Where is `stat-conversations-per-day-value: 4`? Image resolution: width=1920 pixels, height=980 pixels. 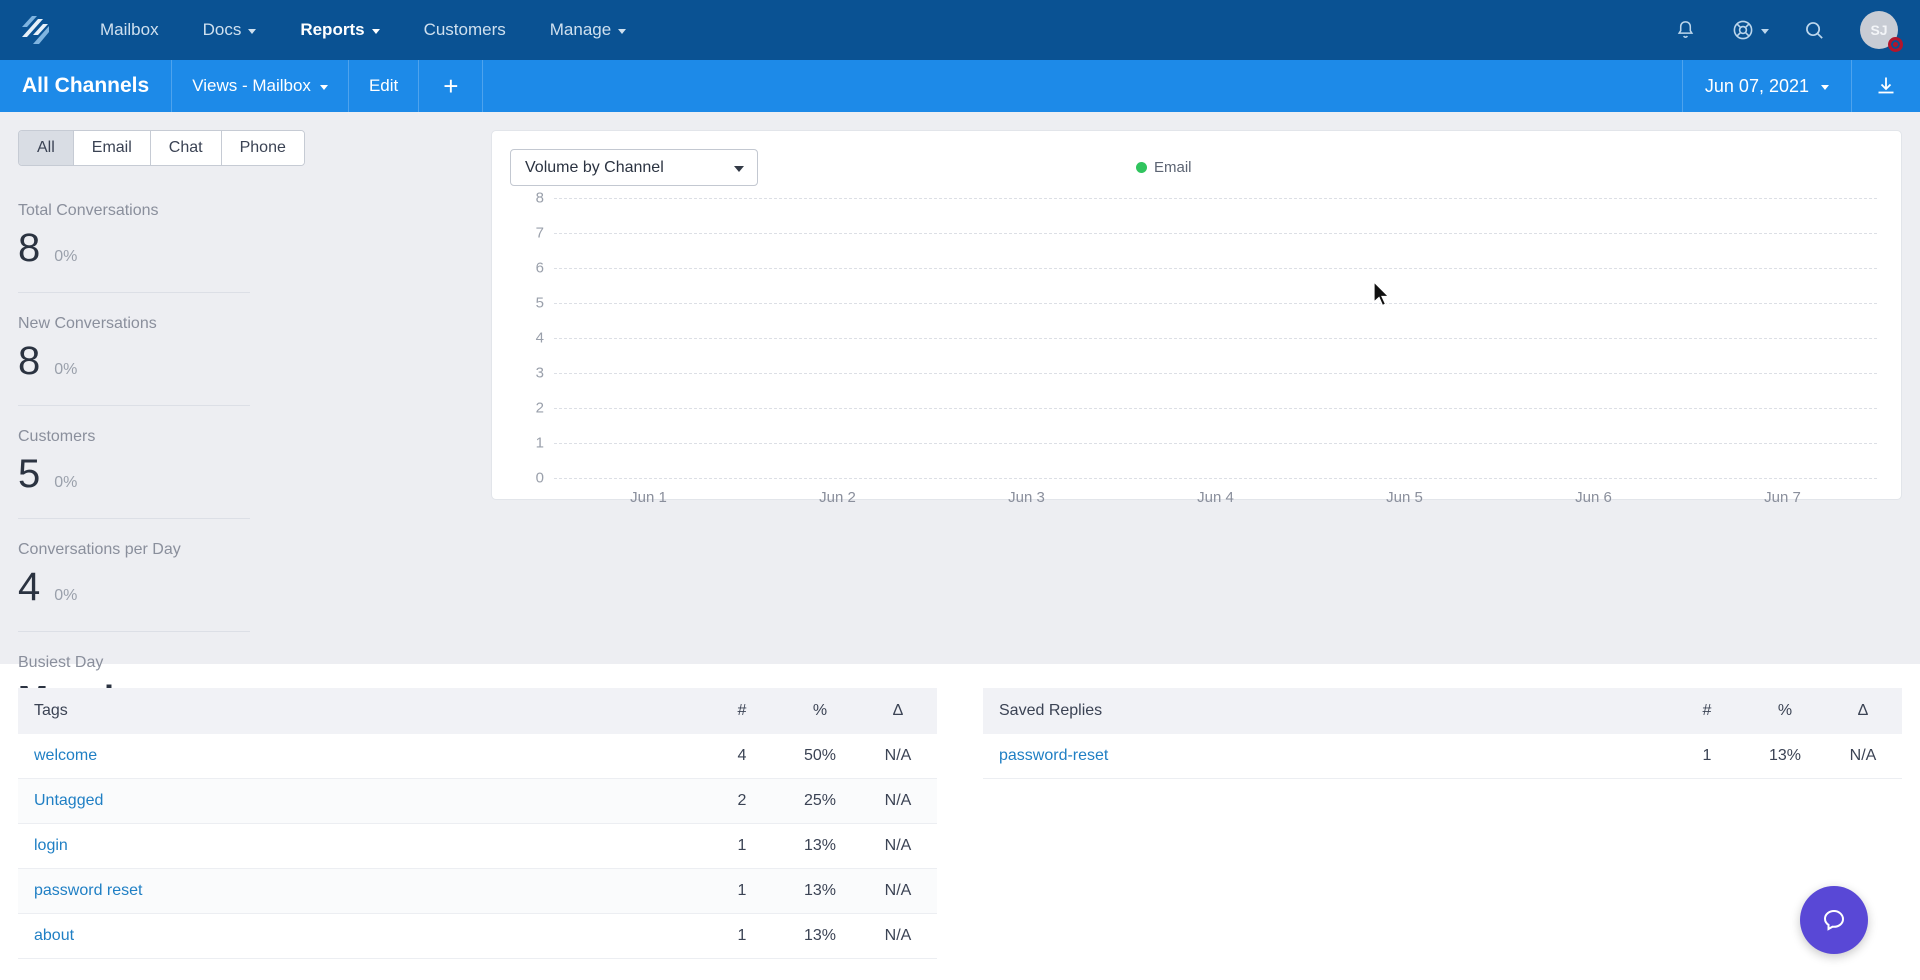 stat-conversations-per-day-value: 4 is located at coordinates (29, 587).